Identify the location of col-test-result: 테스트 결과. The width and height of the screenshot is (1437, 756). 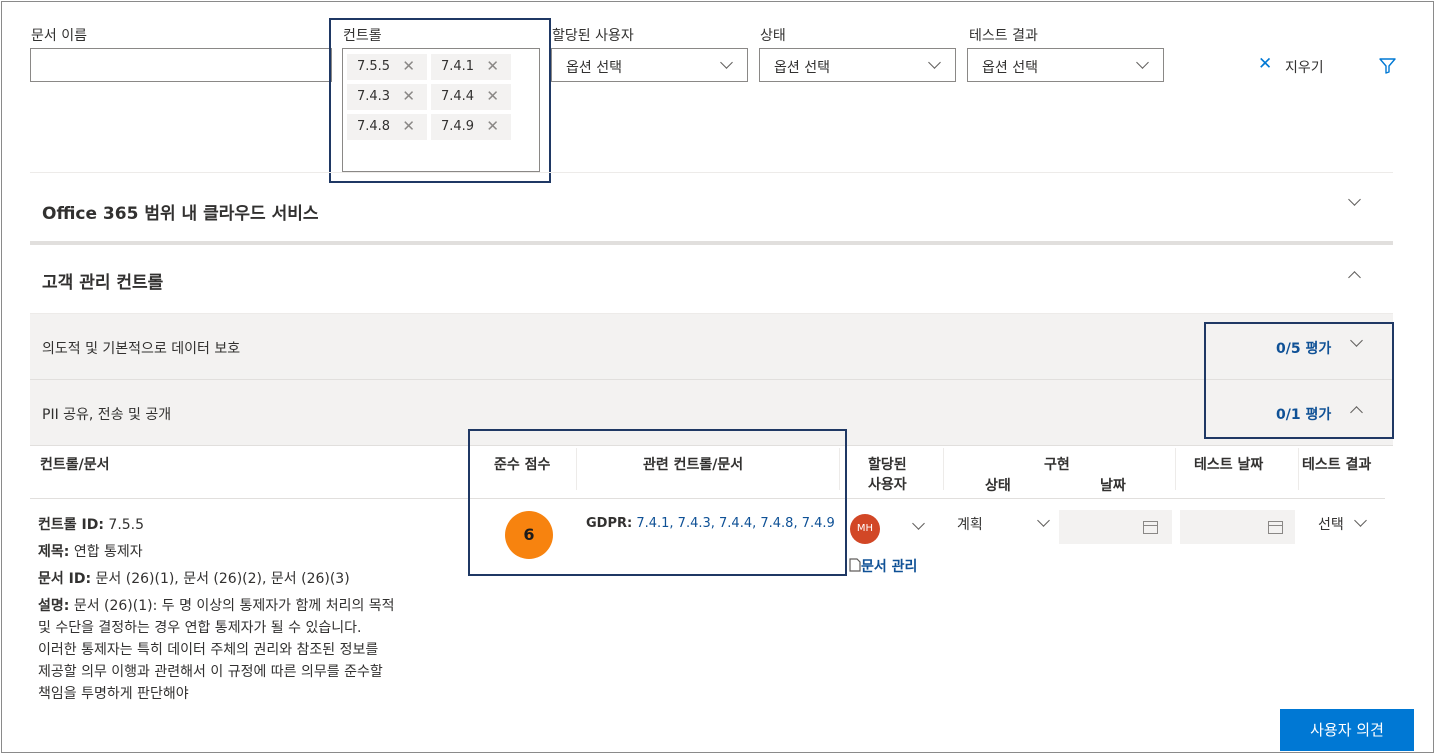
(1337, 465).